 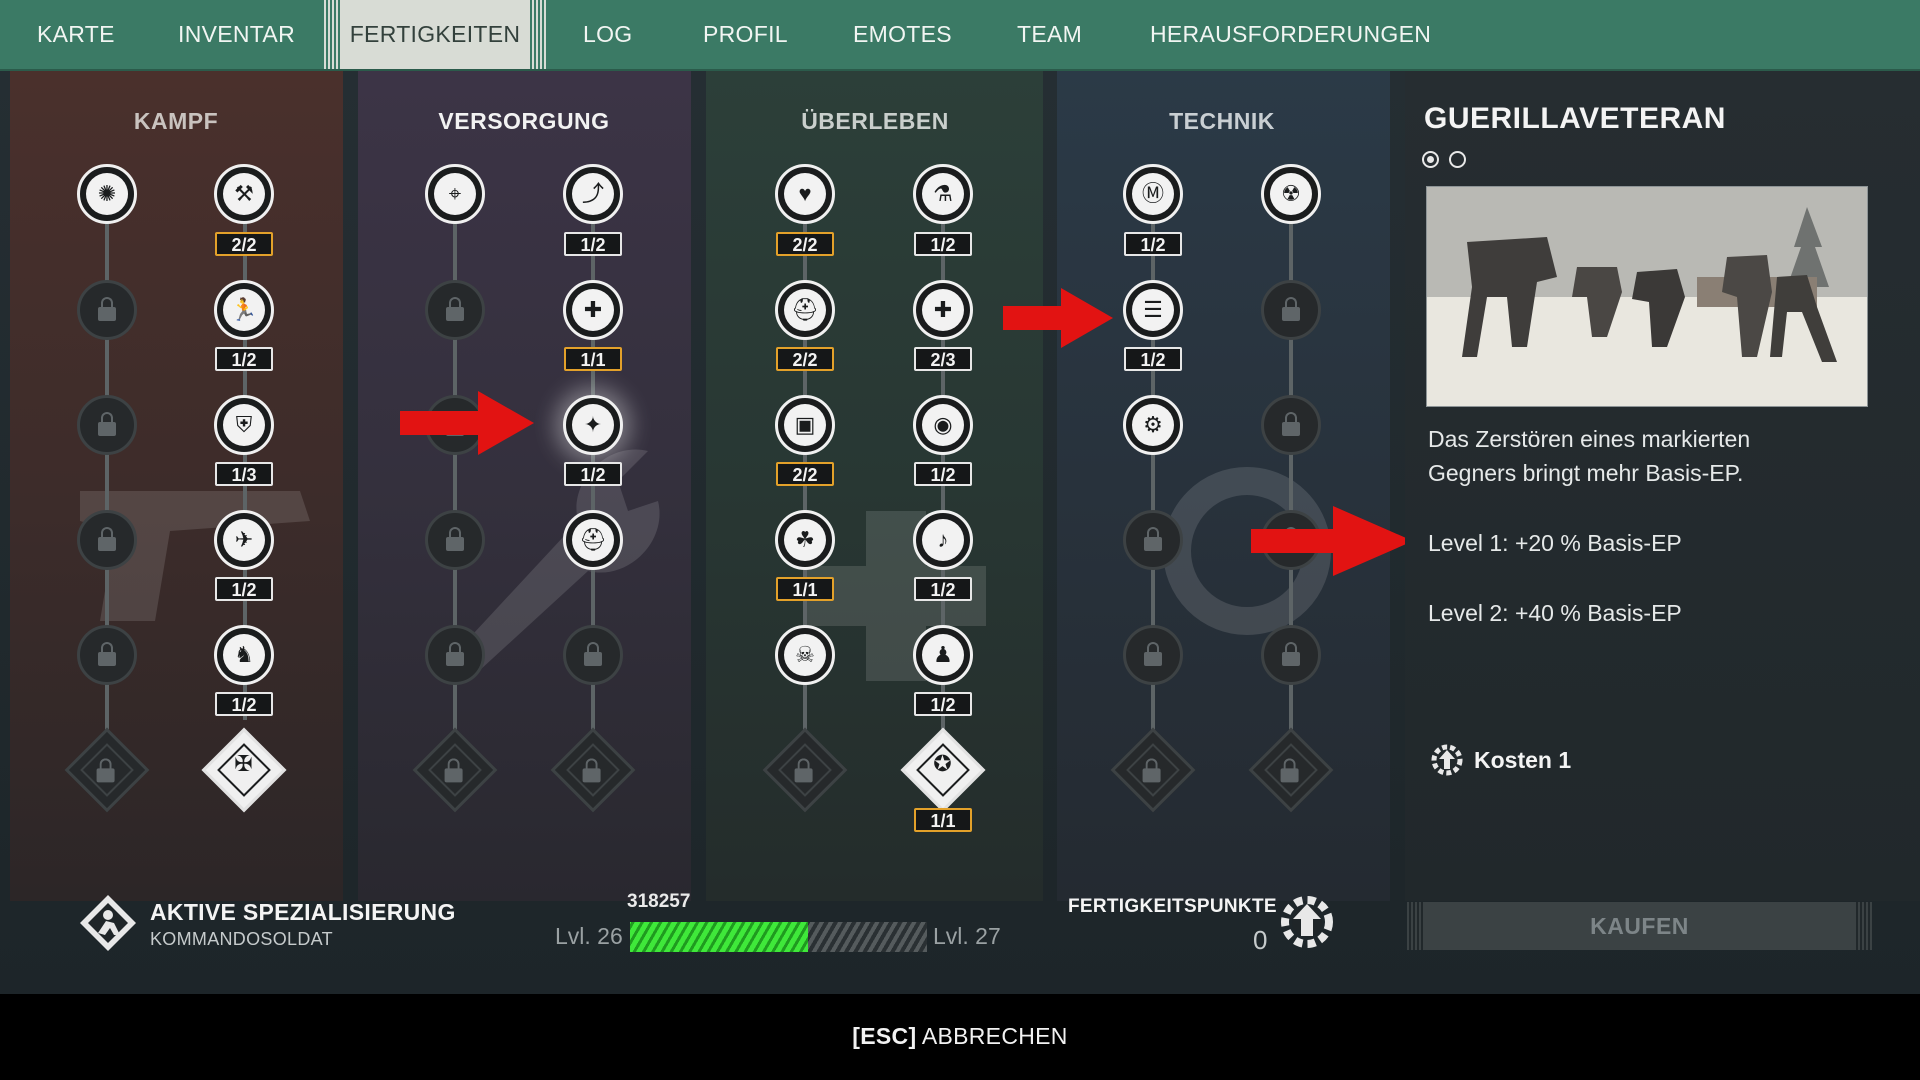 I want to click on medical-cross-icon: ✚, so click(x=943, y=309).